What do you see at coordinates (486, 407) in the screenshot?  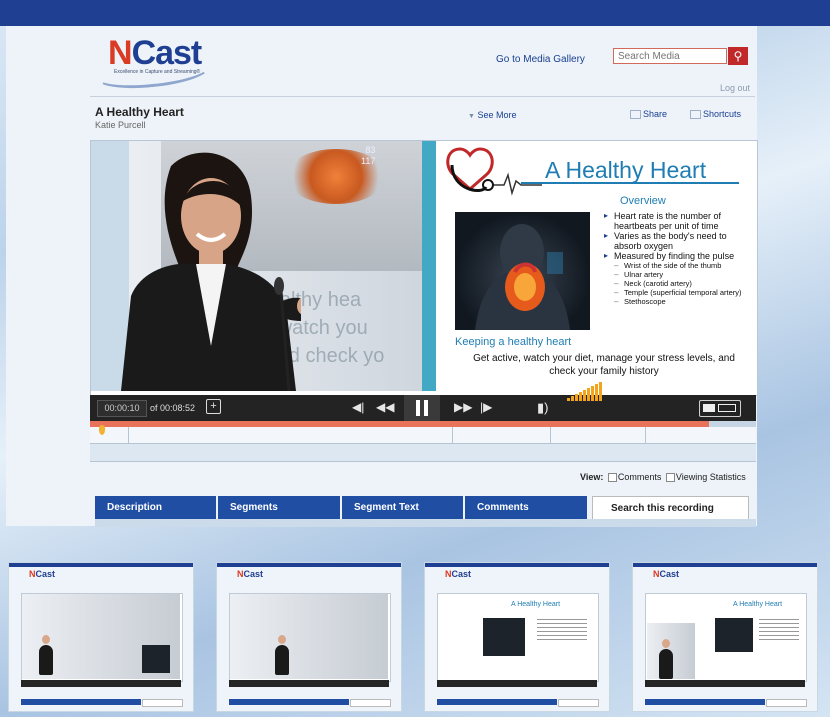 I see `skip-end-icon: |▶` at bounding box center [486, 407].